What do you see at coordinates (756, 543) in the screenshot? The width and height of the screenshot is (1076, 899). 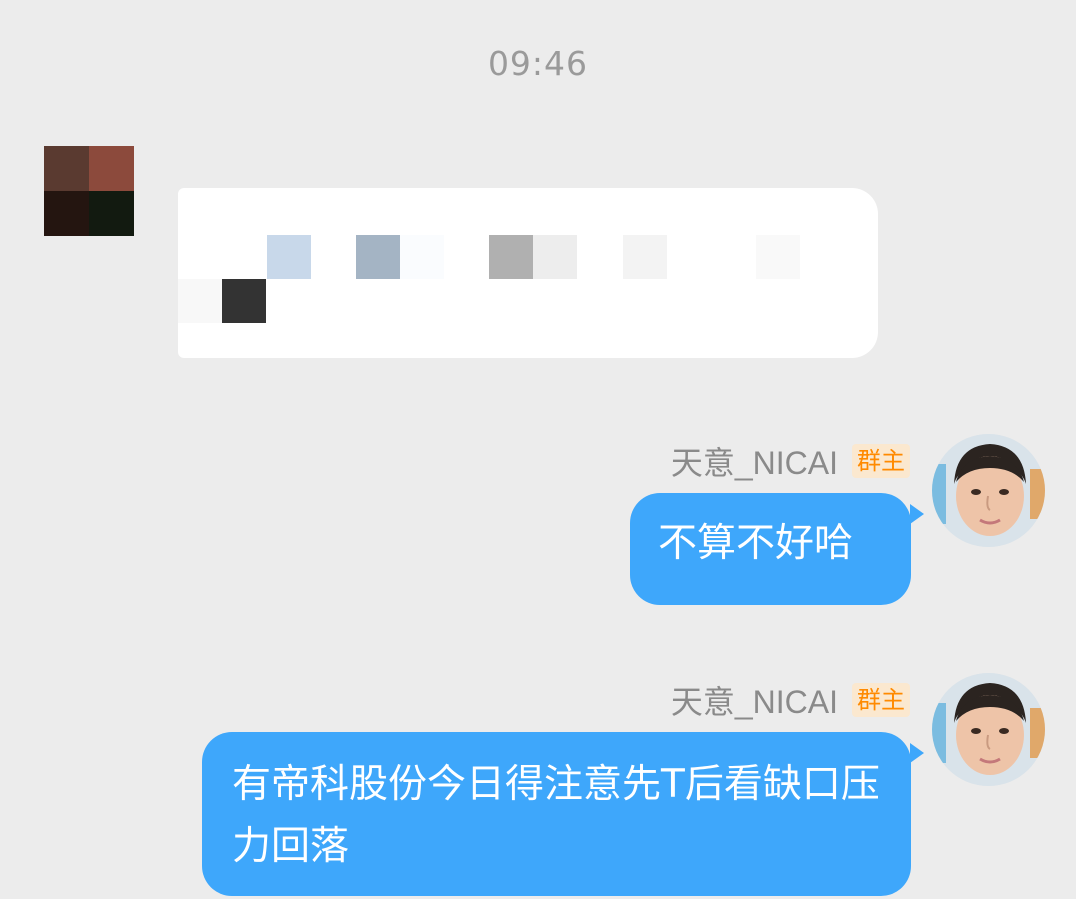 I see `message-text: 不算不好哈` at bounding box center [756, 543].